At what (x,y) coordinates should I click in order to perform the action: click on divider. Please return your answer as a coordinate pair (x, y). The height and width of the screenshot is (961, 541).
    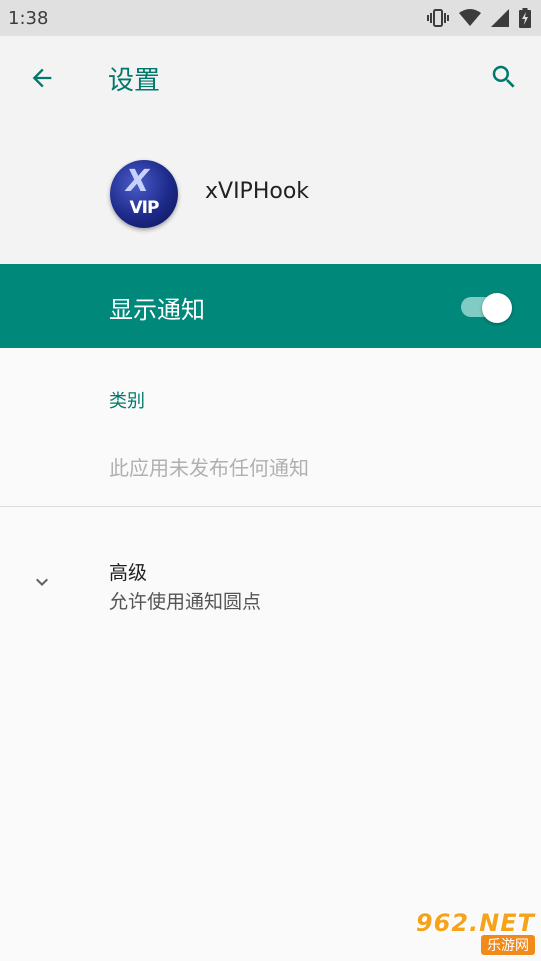
    Looking at the image, I should click on (270, 506).